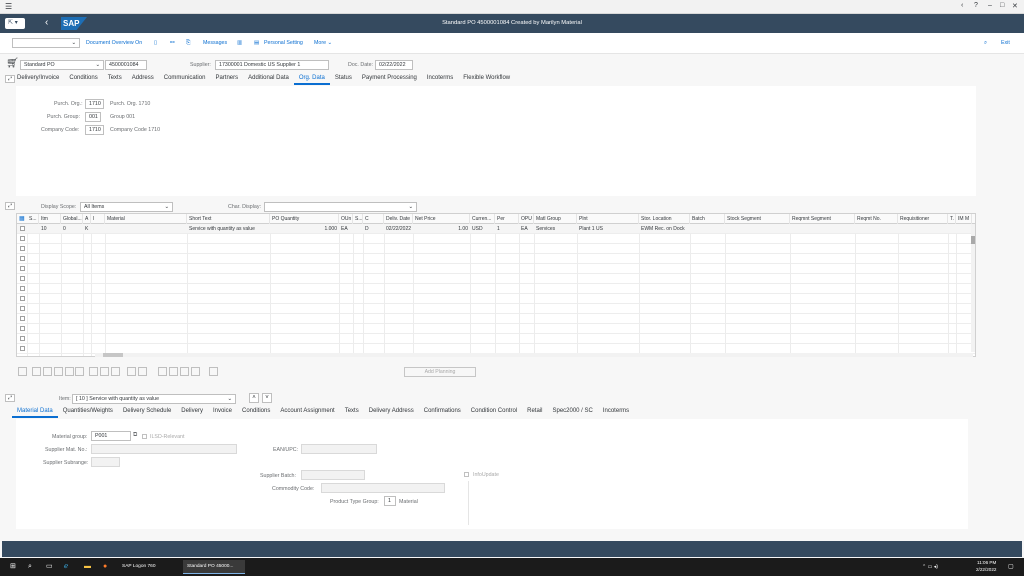 This screenshot has height=576, width=1024. Describe the element at coordinates (66, 567) in the screenshot. I see `edge-icon: ℯ` at that location.